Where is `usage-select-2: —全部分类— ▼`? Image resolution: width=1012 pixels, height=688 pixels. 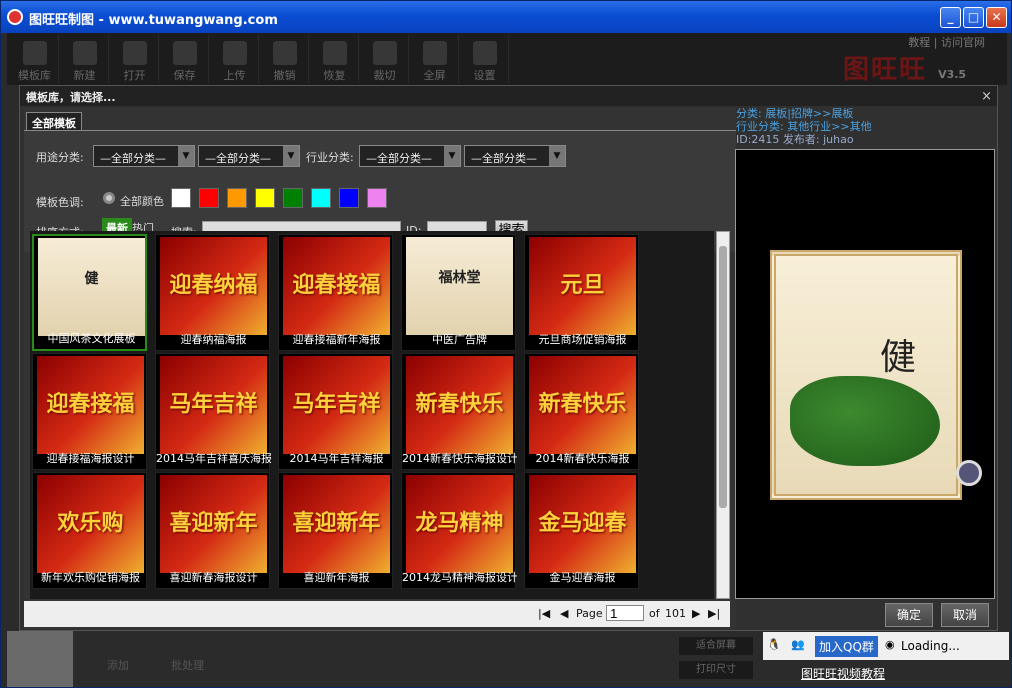
usage-select-2: —全部分类— ▼ is located at coordinates (249, 156).